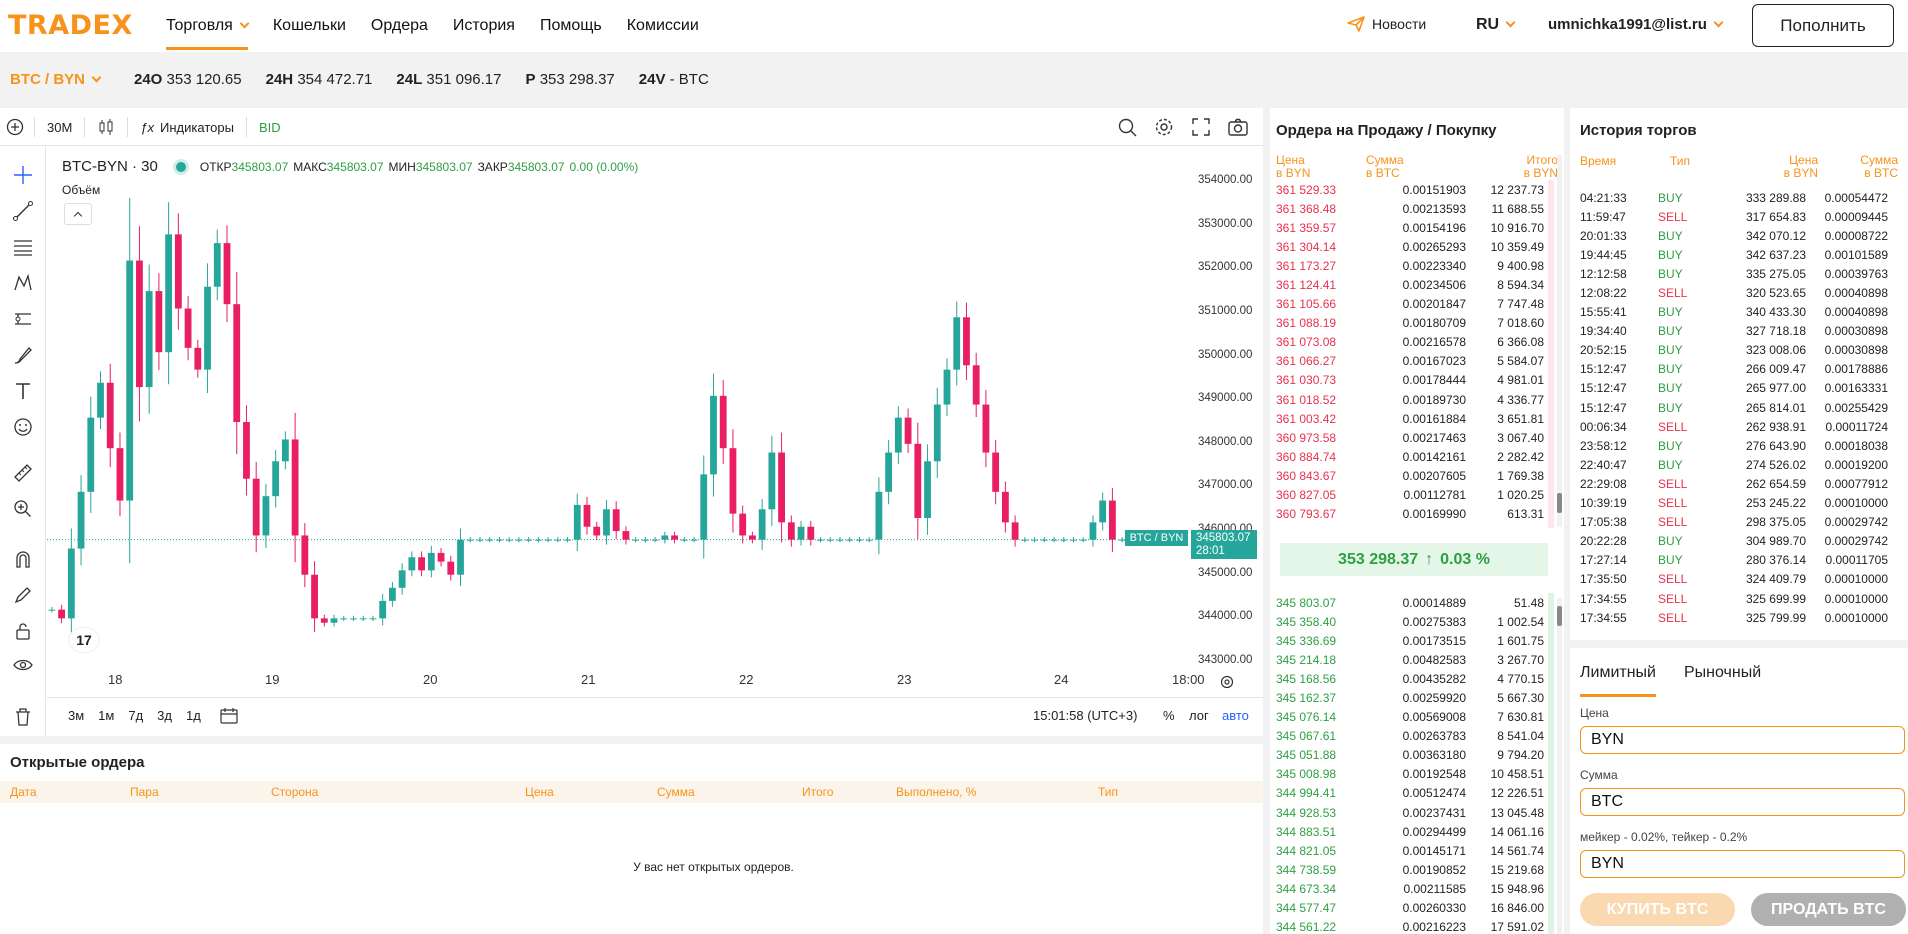 The width and height of the screenshot is (1908, 934). Describe the element at coordinates (1410, 208) in the screenshot. I see `orderbook-row: 361 368.48 0.00213593 11 688.55` at that location.